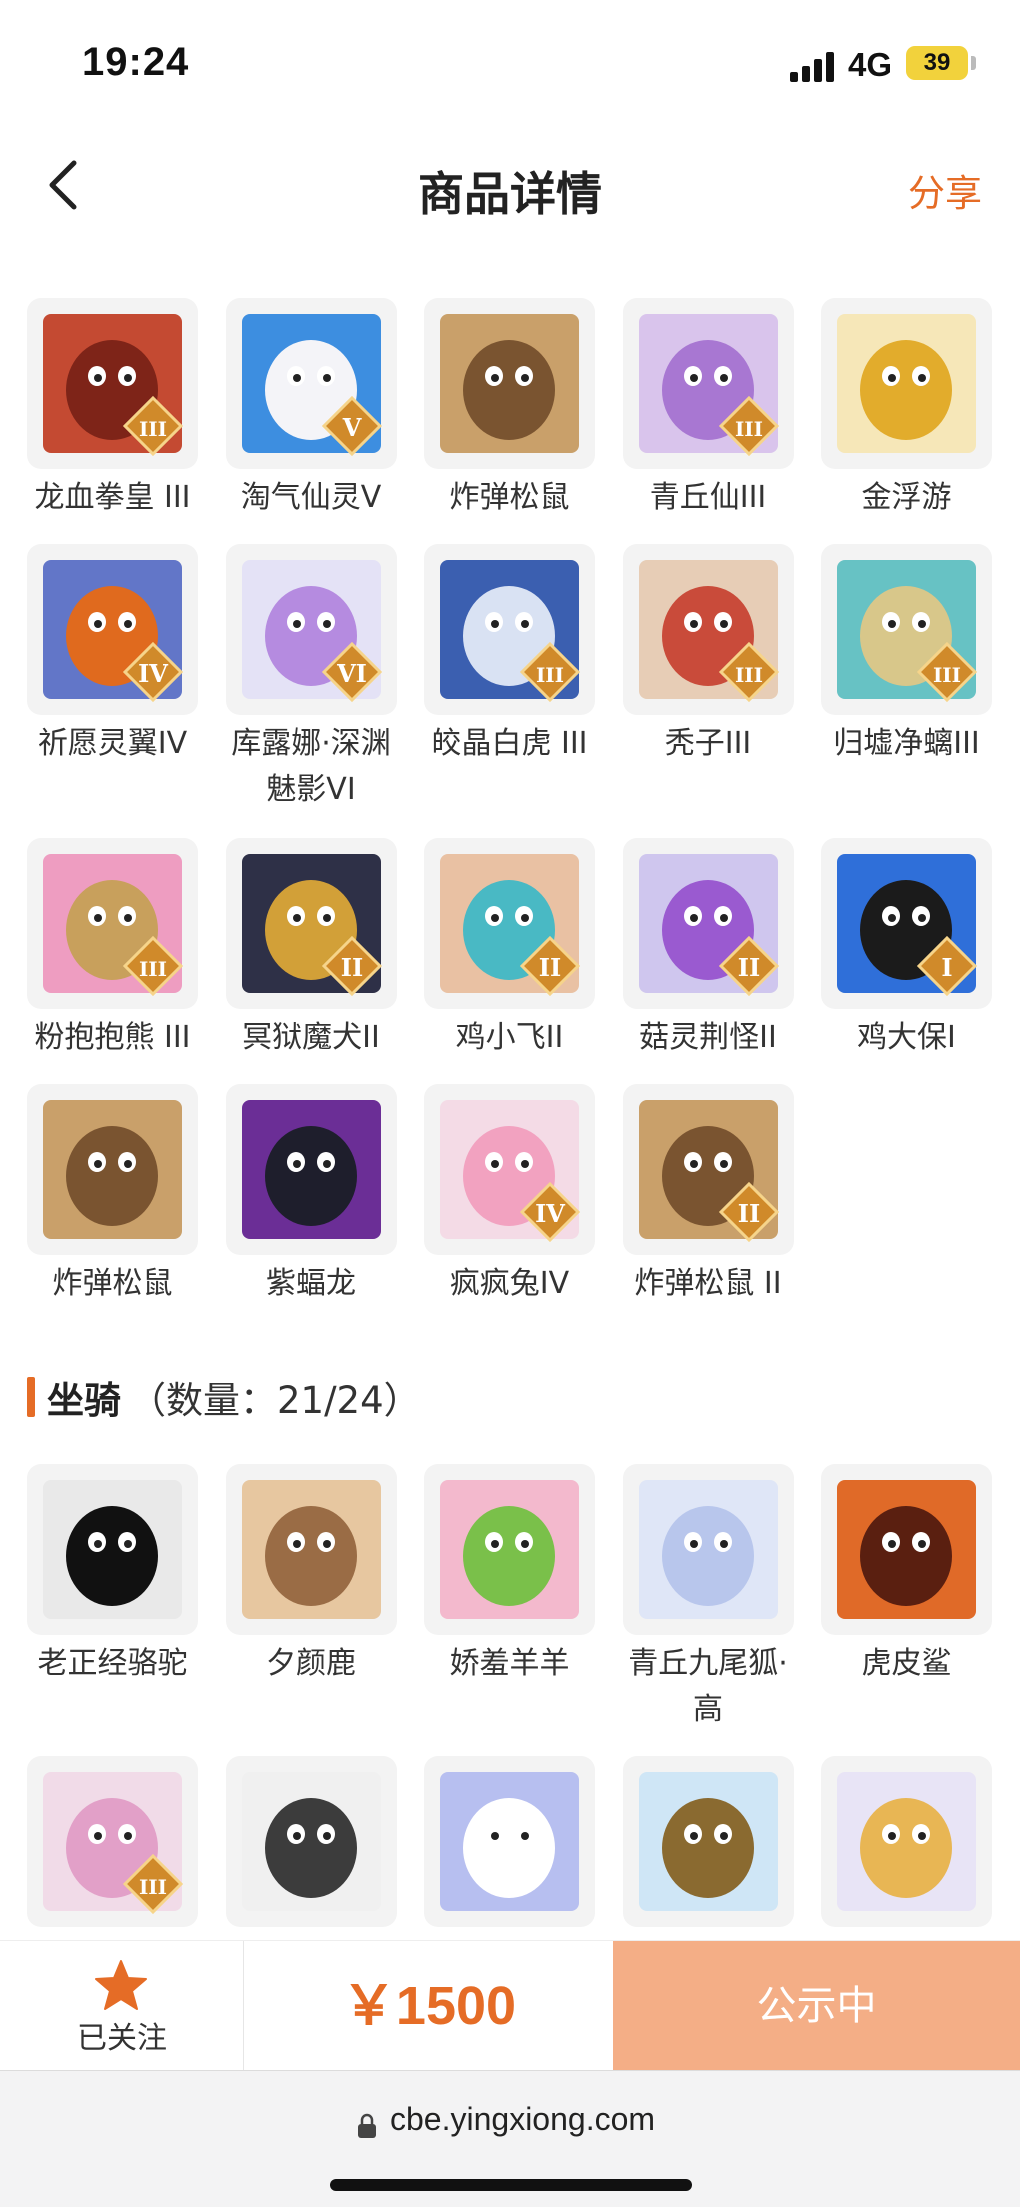 This screenshot has width=1020, height=2207. Describe the element at coordinates (510, 185) in the screenshot. I see `page-header: 商品详情 分享` at that location.